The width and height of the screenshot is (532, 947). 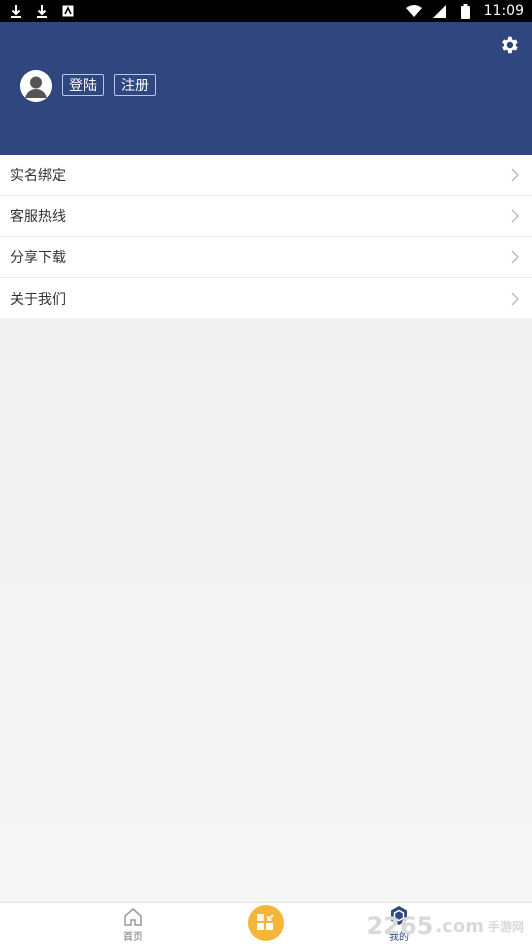 I want to click on settings-gear-icon, so click(x=509, y=45).